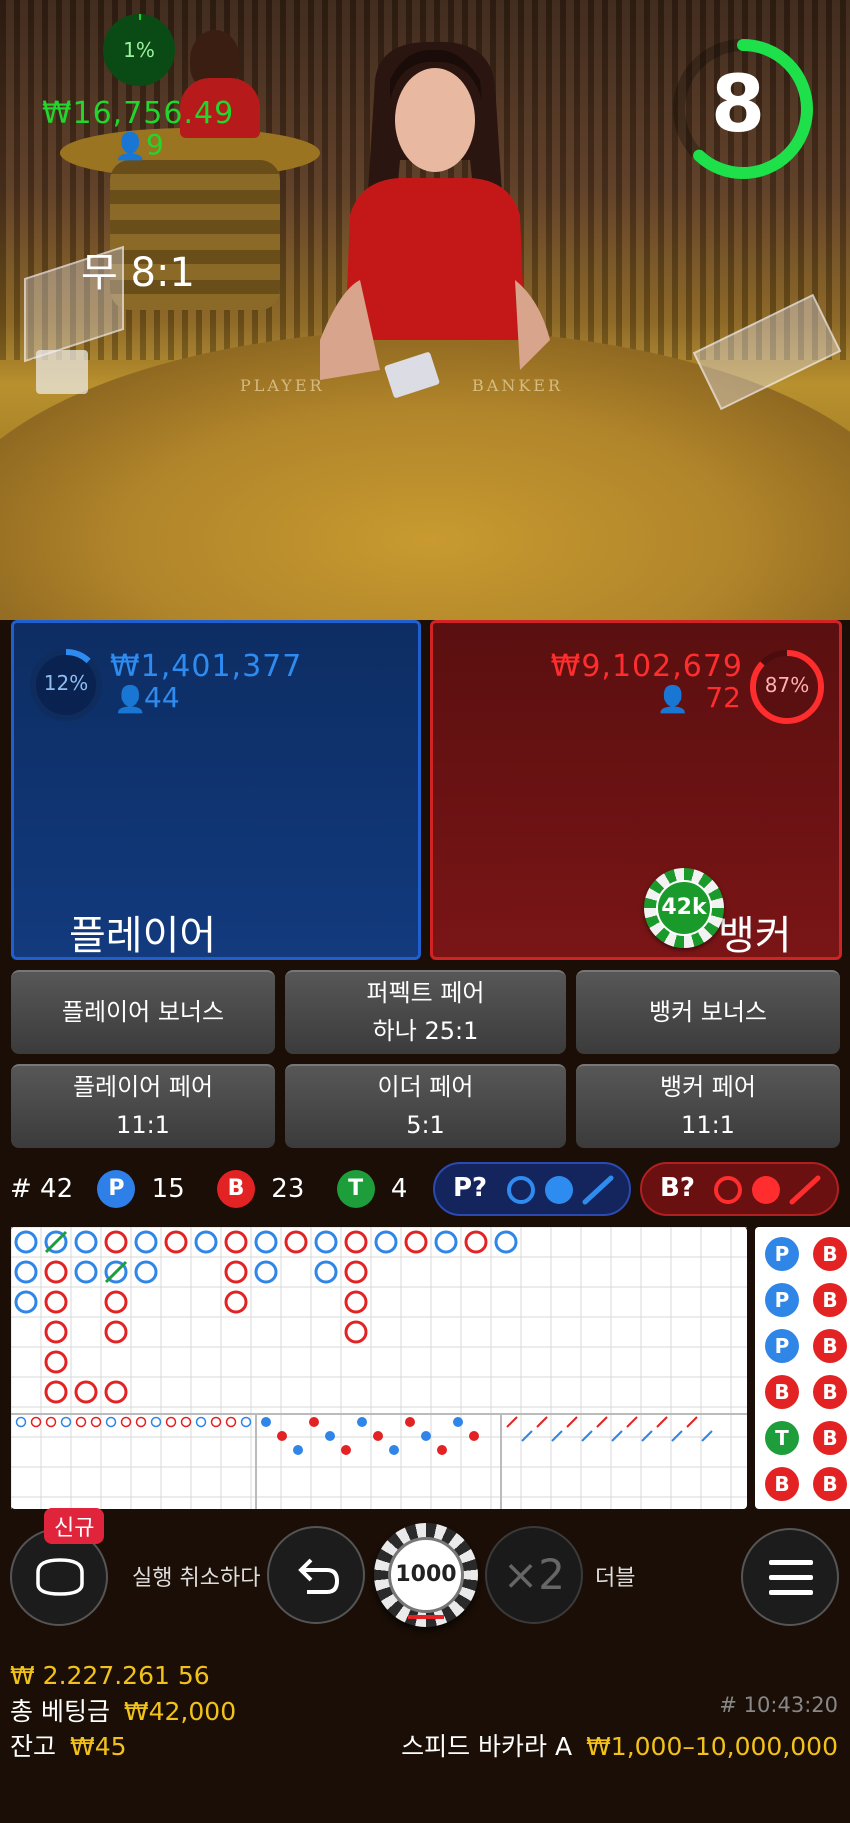  What do you see at coordinates (196, 1578) in the screenshot?
I see `undo-label: 실행 취소하다` at bounding box center [196, 1578].